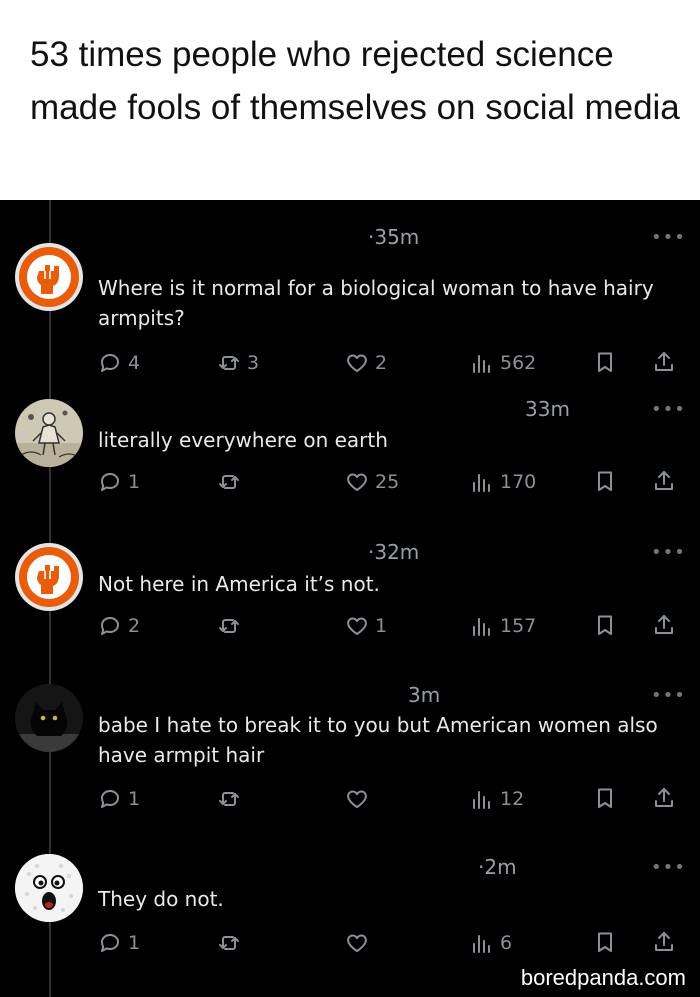  What do you see at coordinates (603, 977) in the screenshot?
I see `watermark: boredpanda.com` at bounding box center [603, 977].